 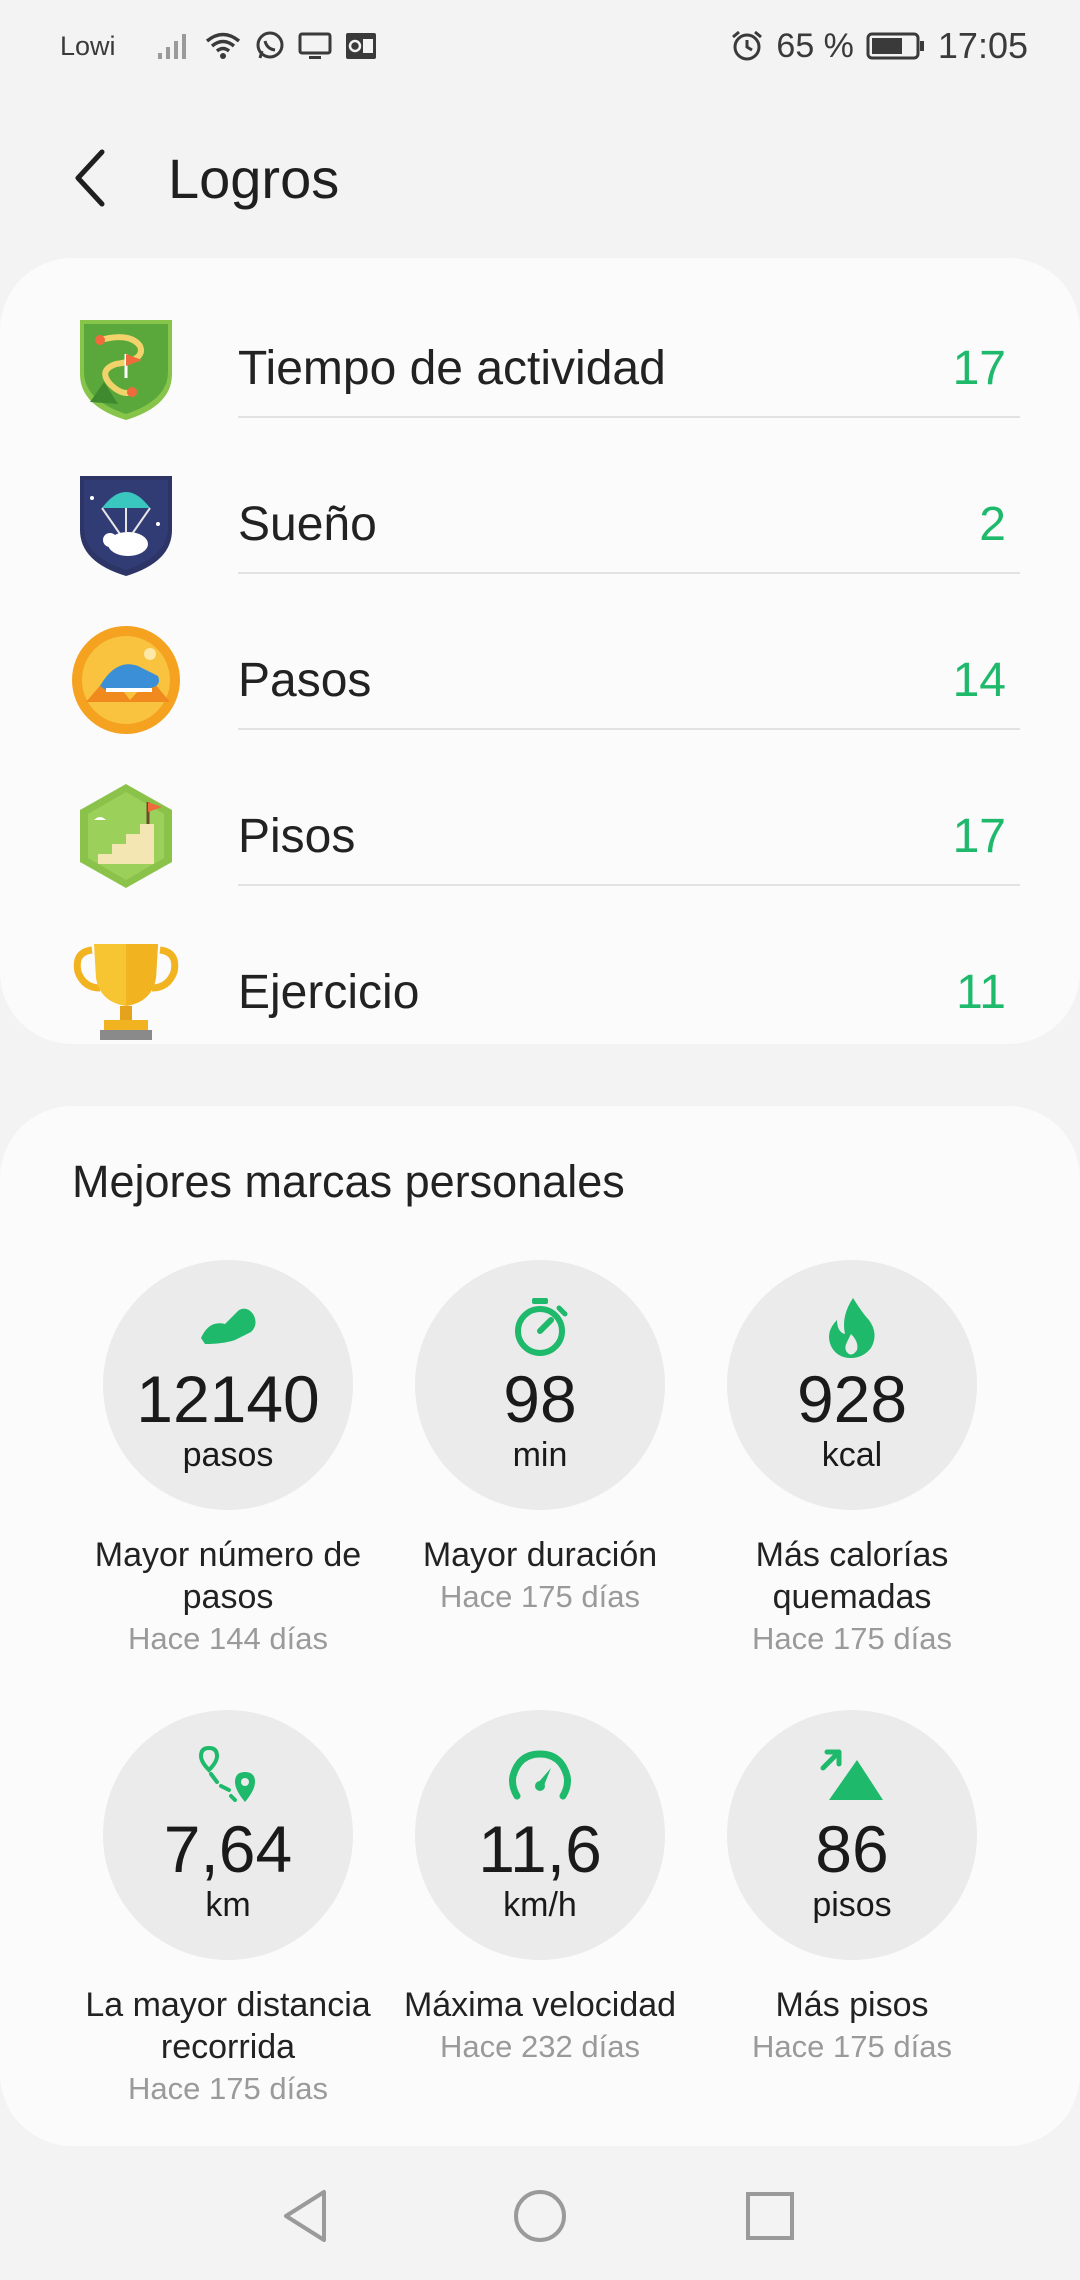 What do you see at coordinates (815, 45) in the screenshot?
I see `battery-percentage: 65 %` at bounding box center [815, 45].